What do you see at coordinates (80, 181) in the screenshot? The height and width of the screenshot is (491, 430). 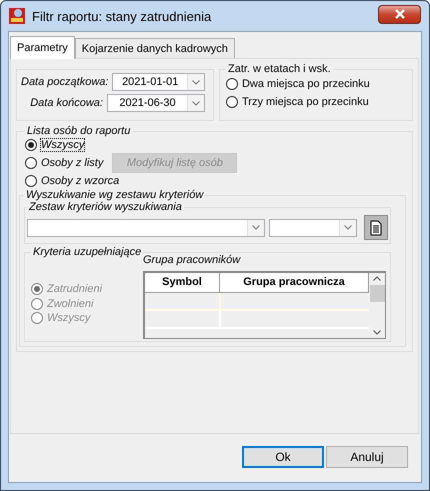 I see `radio-label: Osoby z wzorca` at bounding box center [80, 181].